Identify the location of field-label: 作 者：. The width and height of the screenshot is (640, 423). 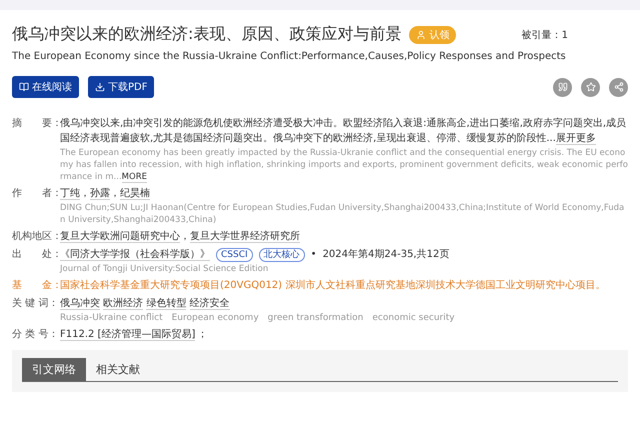
(36, 193).